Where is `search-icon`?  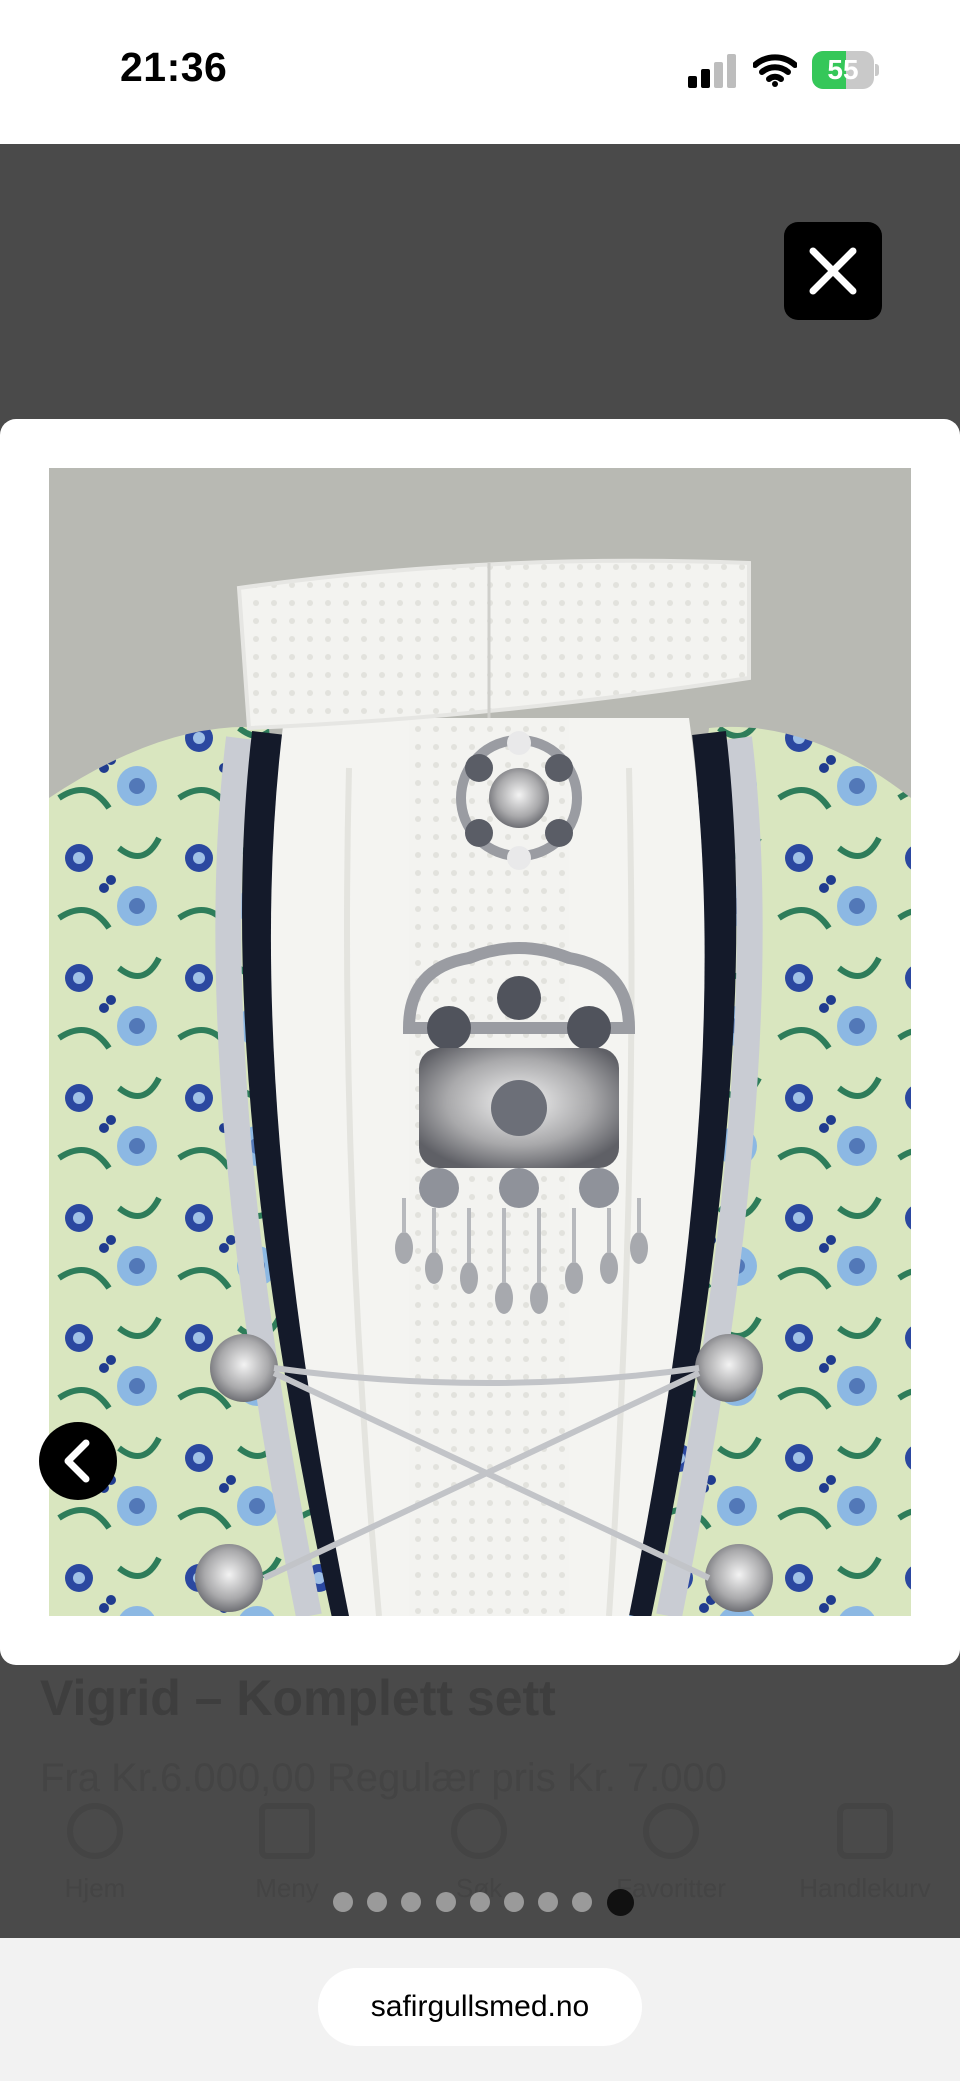
search-icon is located at coordinates (479, 1831).